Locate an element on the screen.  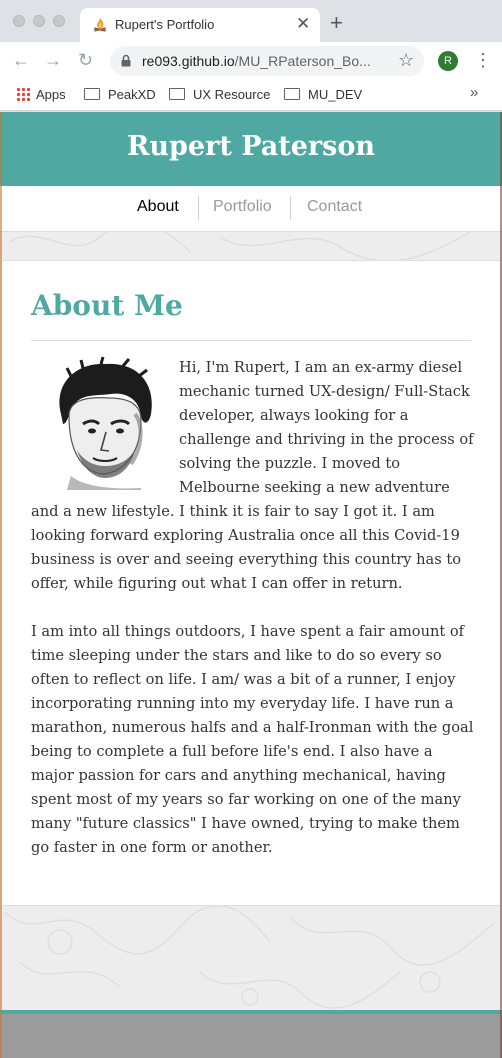
bookmark-mu-dev: MU_DEV is located at coordinates (323, 95).